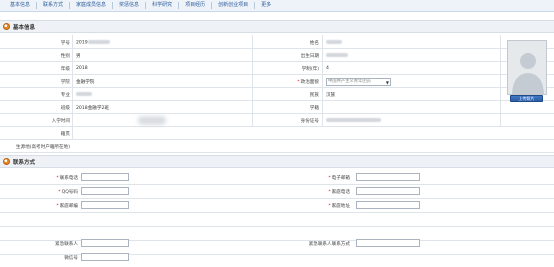 Image resolution: width=554 pixels, height=267 pixels. I want to click on chevron-down-icon: ▼, so click(387, 82).